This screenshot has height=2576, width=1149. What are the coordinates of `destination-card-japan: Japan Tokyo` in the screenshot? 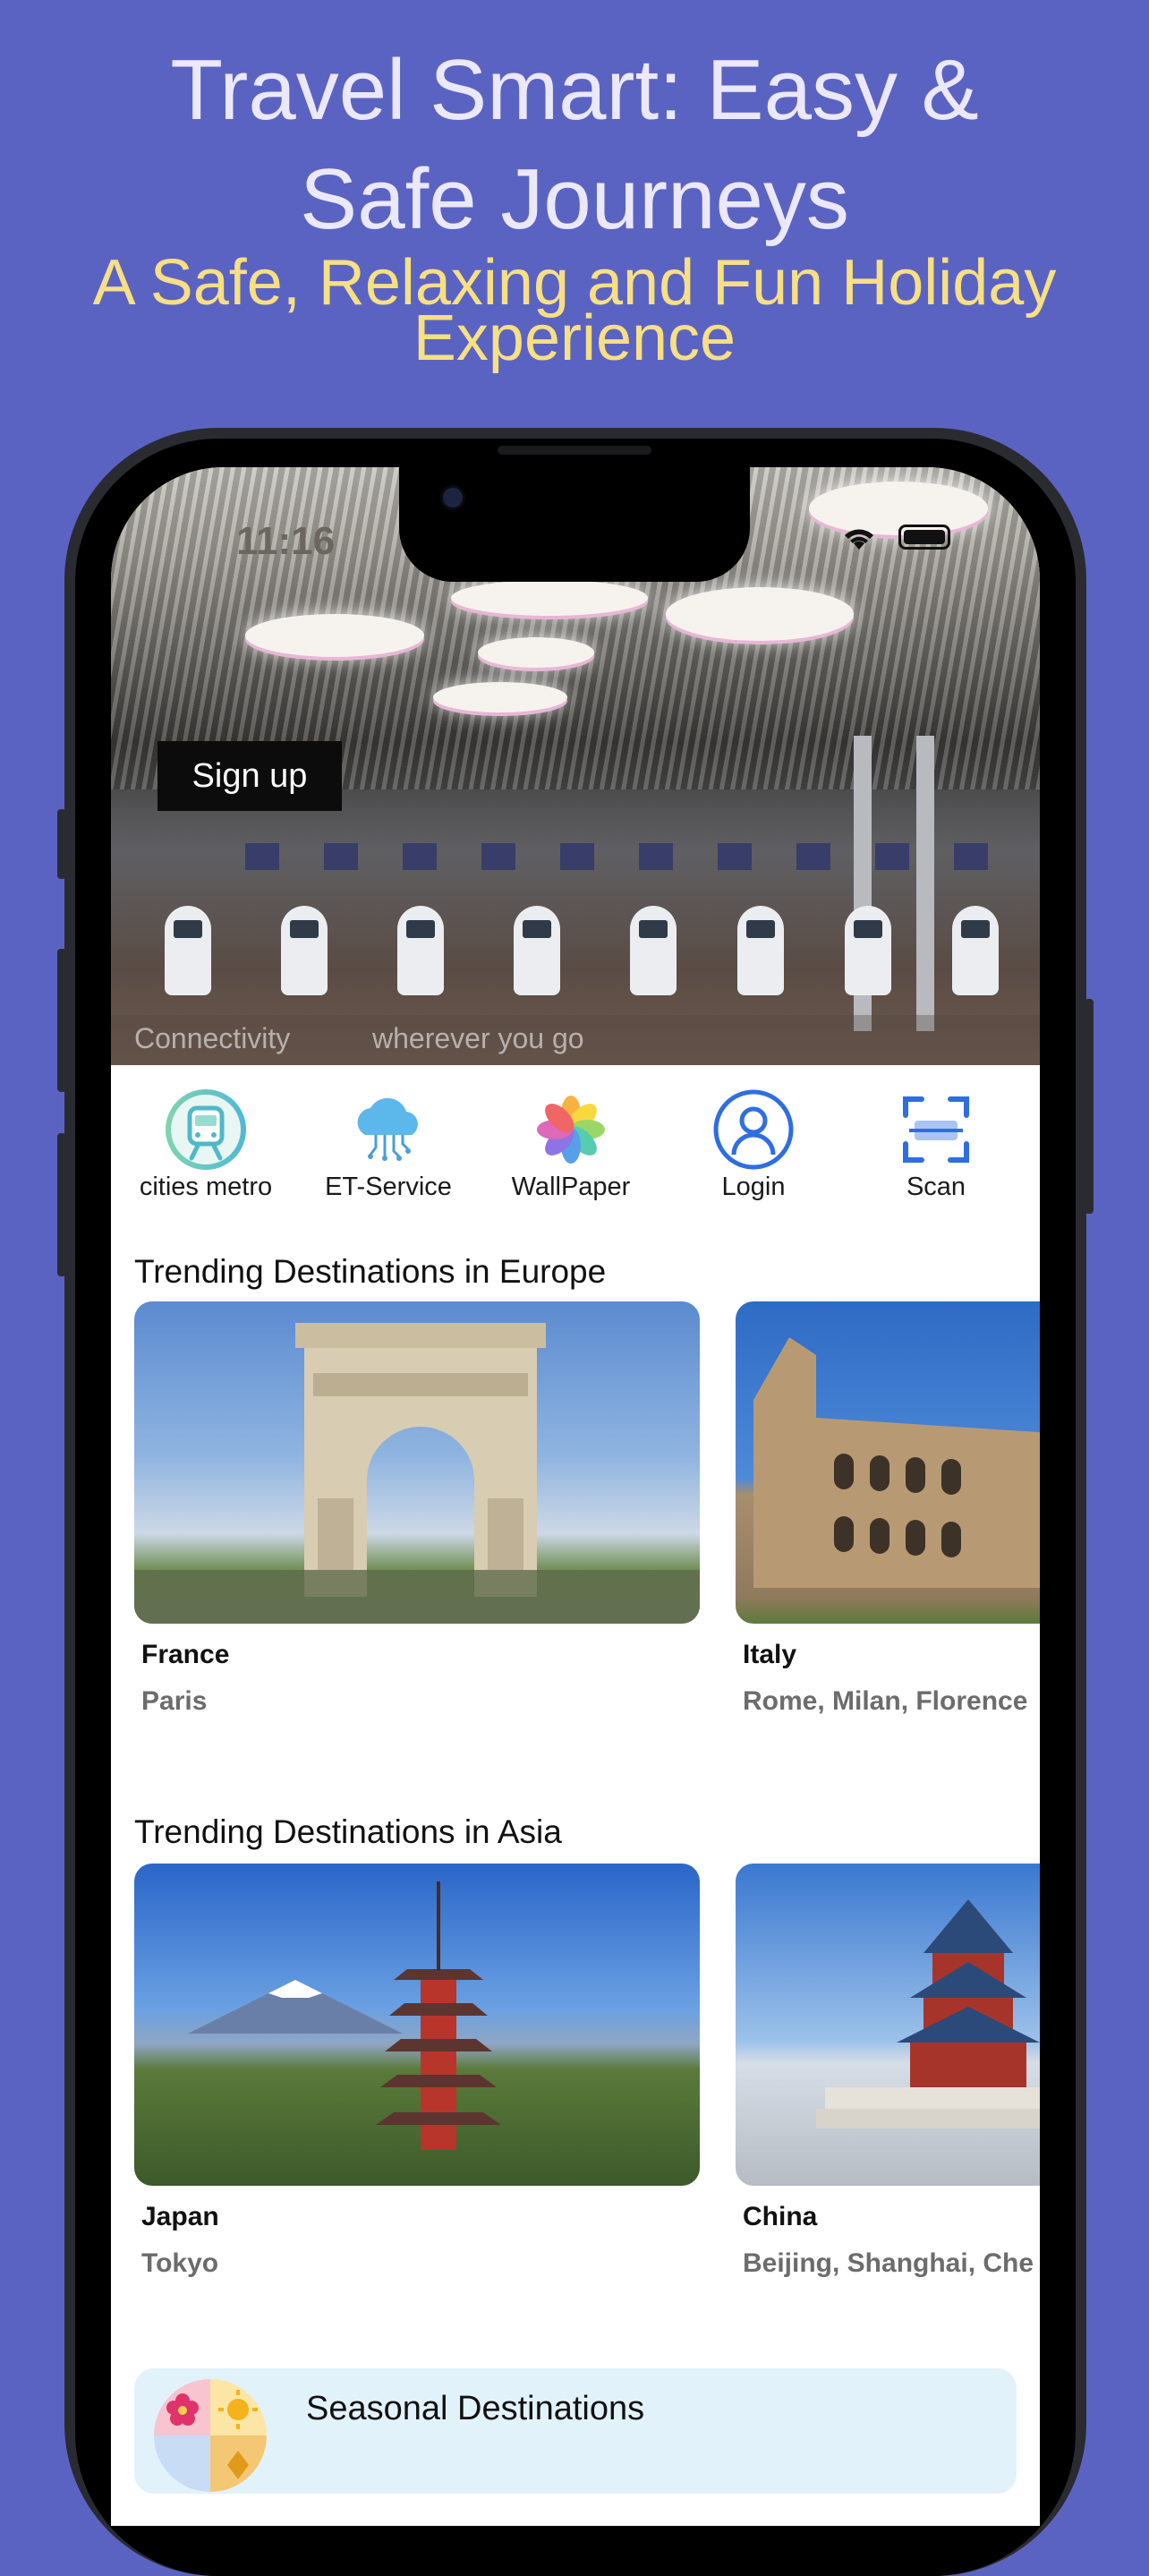 It's located at (417, 2071).